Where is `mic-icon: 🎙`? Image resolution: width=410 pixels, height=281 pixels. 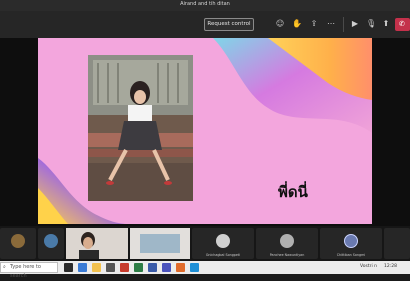 mic-icon: 🎙 is located at coordinates (371, 24).